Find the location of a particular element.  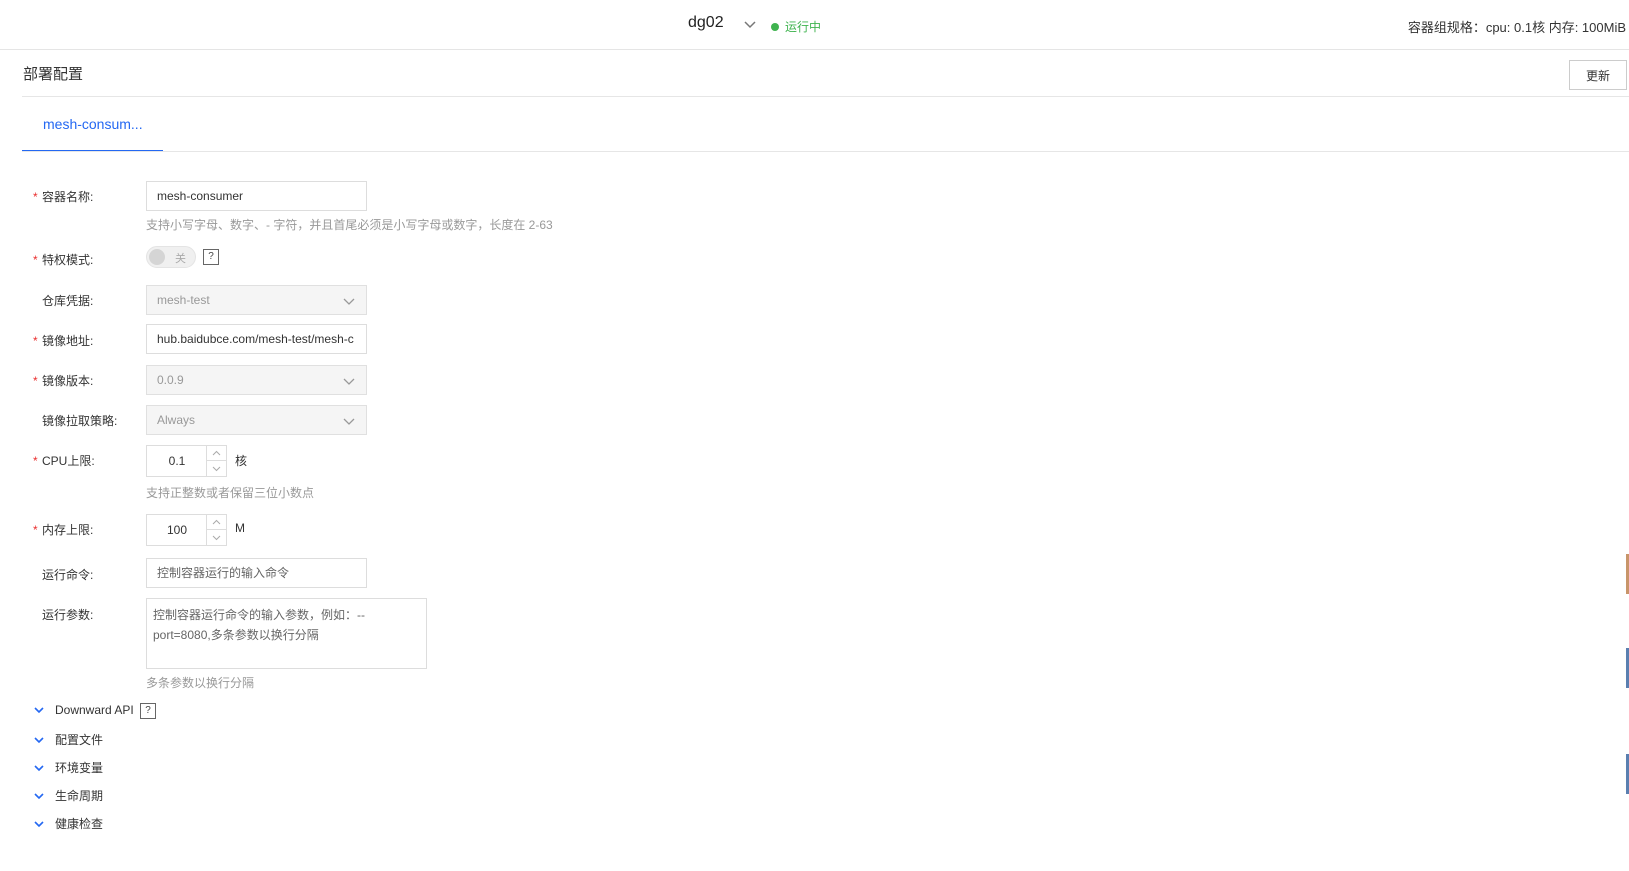

memory-limit-value: 100 is located at coordinates (177, 530).